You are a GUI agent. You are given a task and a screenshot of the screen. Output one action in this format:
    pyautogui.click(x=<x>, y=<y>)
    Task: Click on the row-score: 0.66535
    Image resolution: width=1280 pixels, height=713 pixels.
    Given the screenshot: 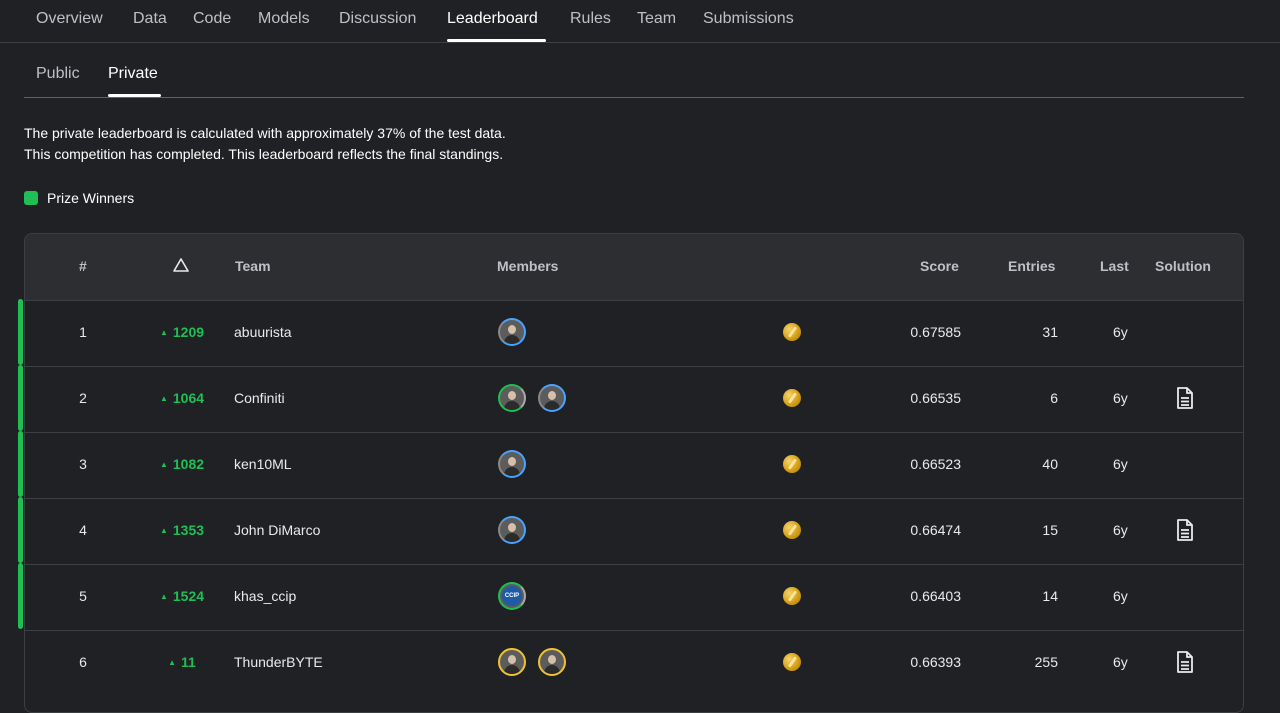 What is the action you would take?
    pyautogui.click(x=935, y=398)
    